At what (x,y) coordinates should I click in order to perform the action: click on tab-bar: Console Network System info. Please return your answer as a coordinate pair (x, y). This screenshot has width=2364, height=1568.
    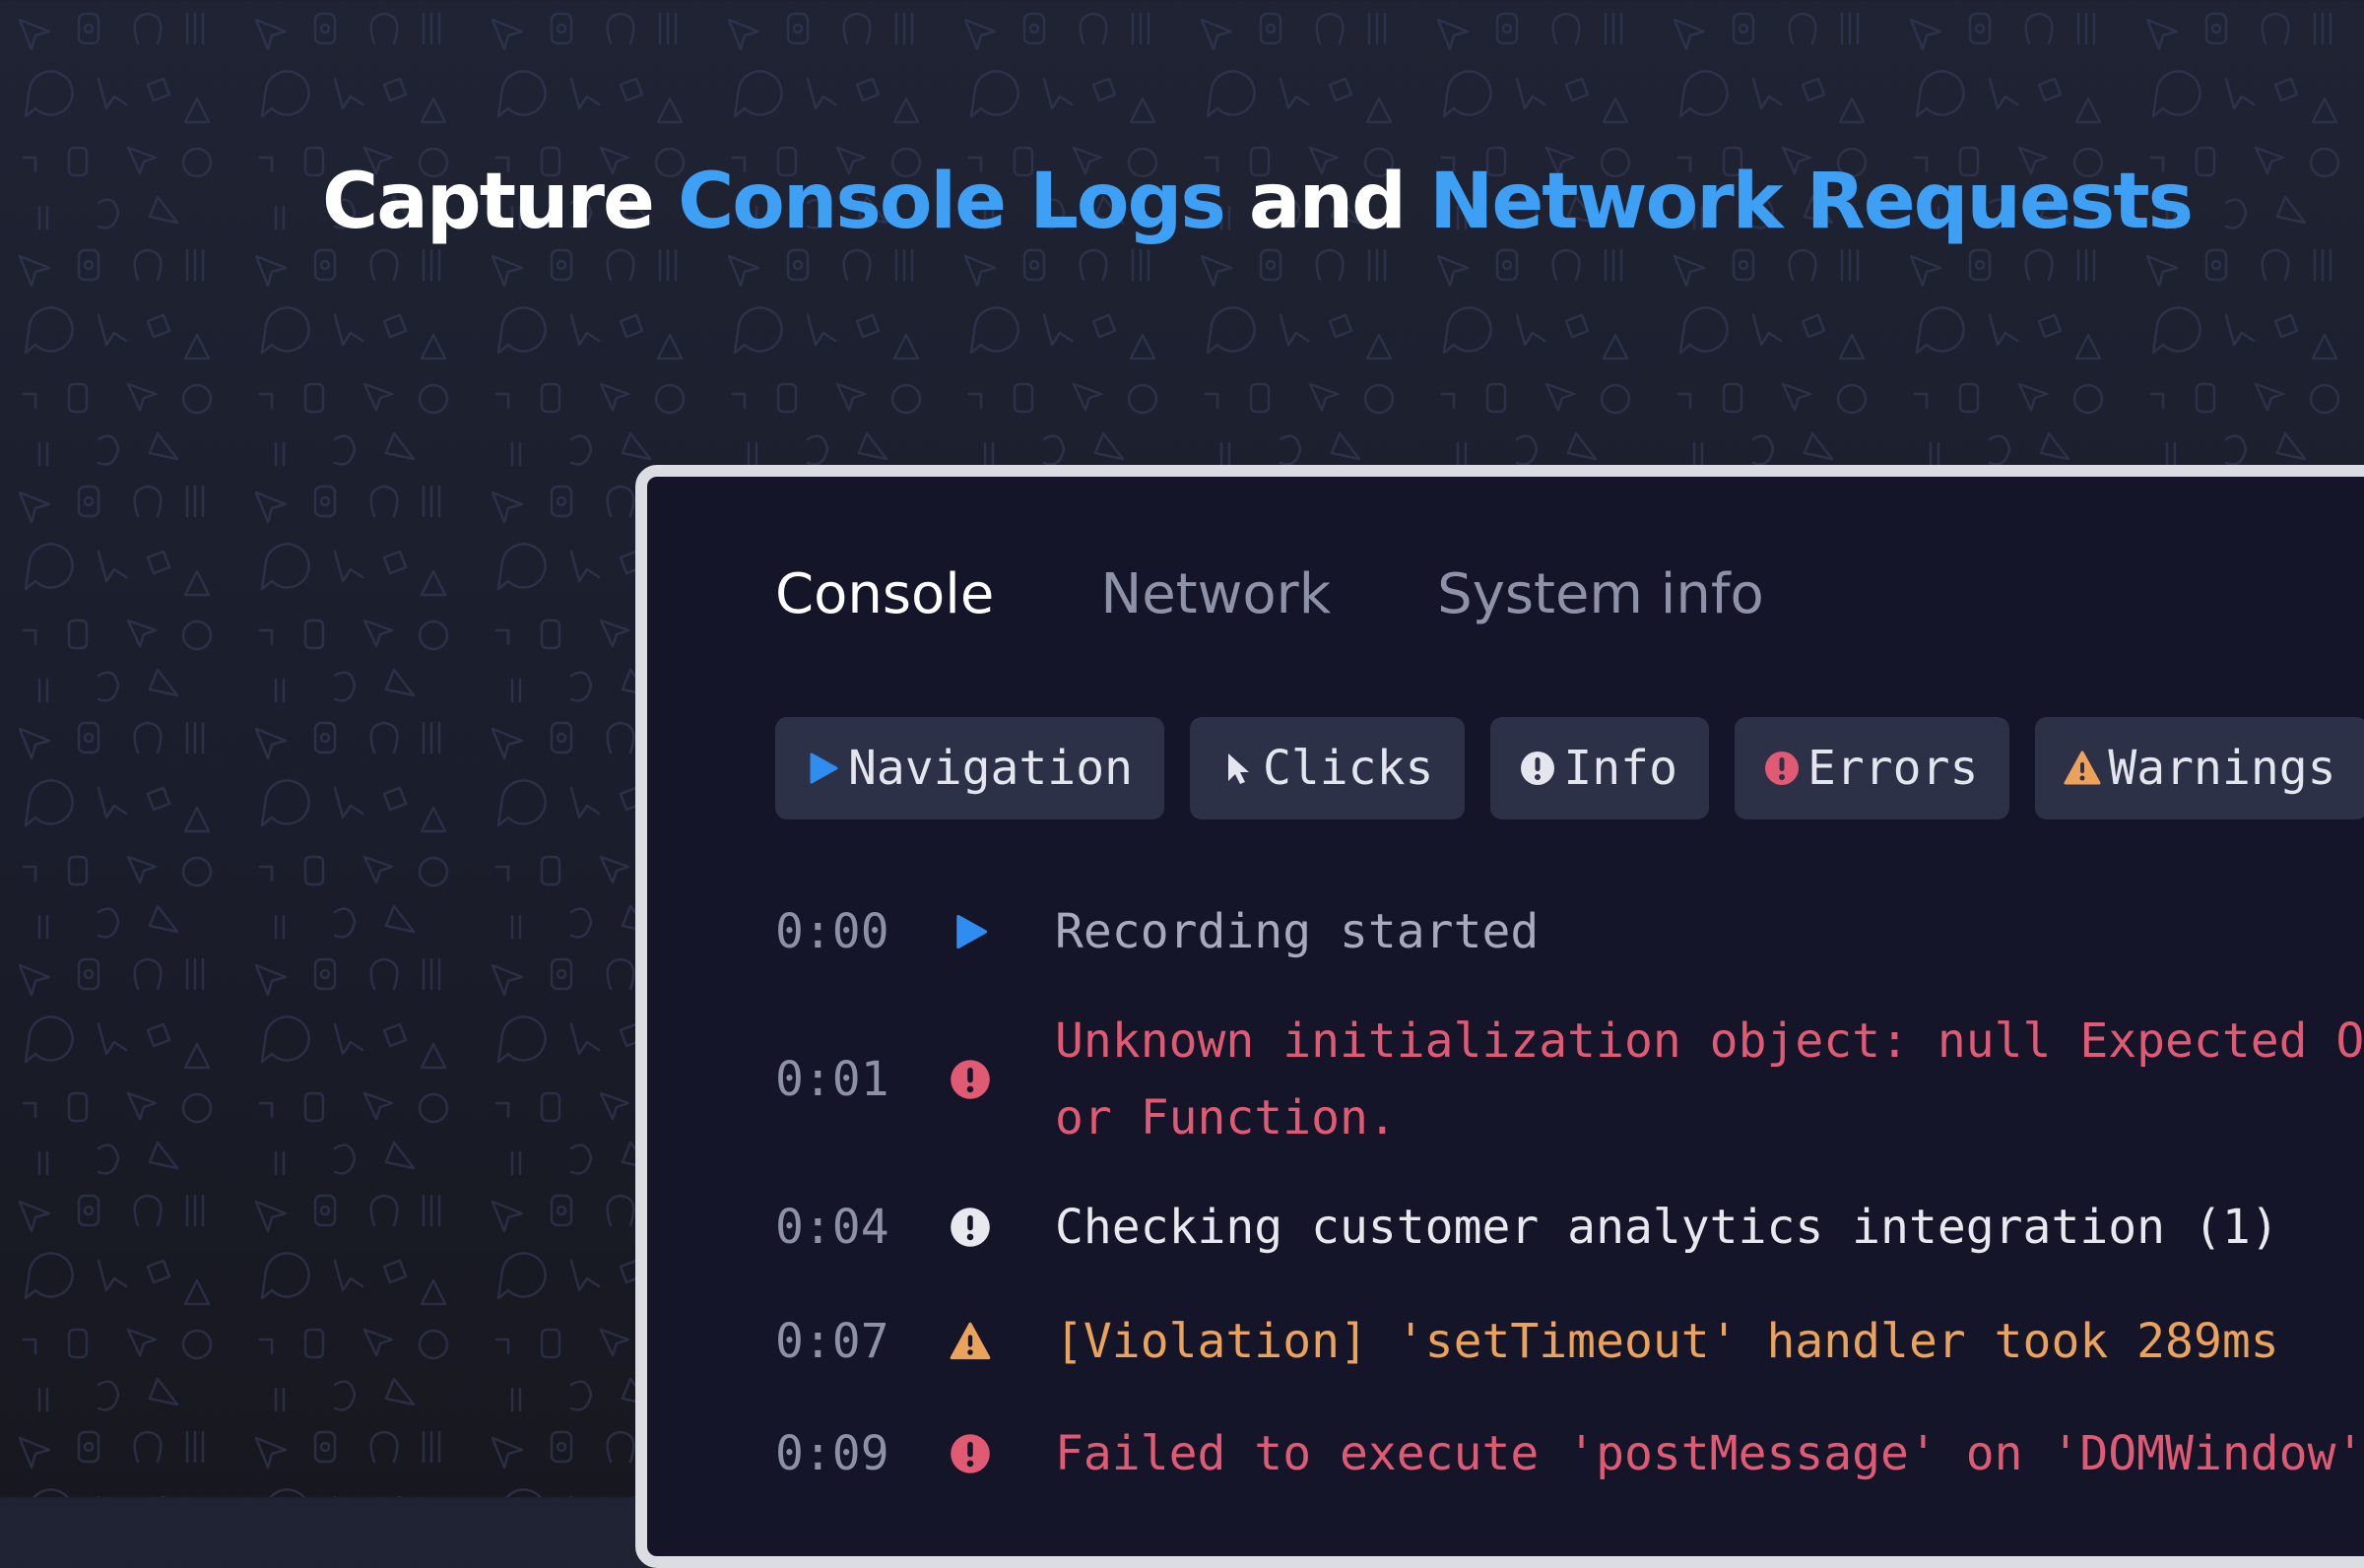
    Looking at the image, I should click on (1269, 595).